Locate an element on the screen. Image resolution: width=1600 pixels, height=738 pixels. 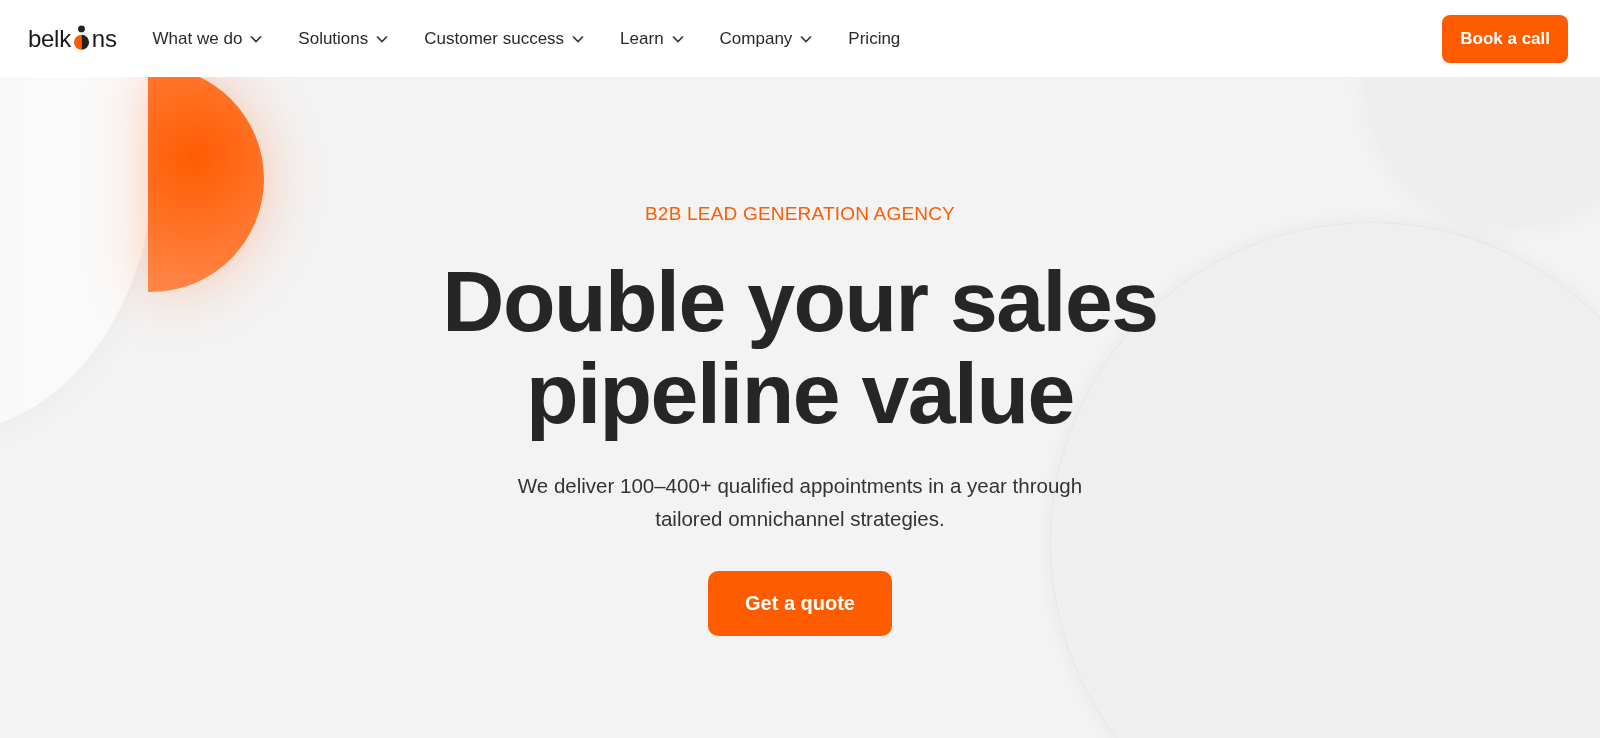
nav-link: Company is located at coordinates (766, 38).